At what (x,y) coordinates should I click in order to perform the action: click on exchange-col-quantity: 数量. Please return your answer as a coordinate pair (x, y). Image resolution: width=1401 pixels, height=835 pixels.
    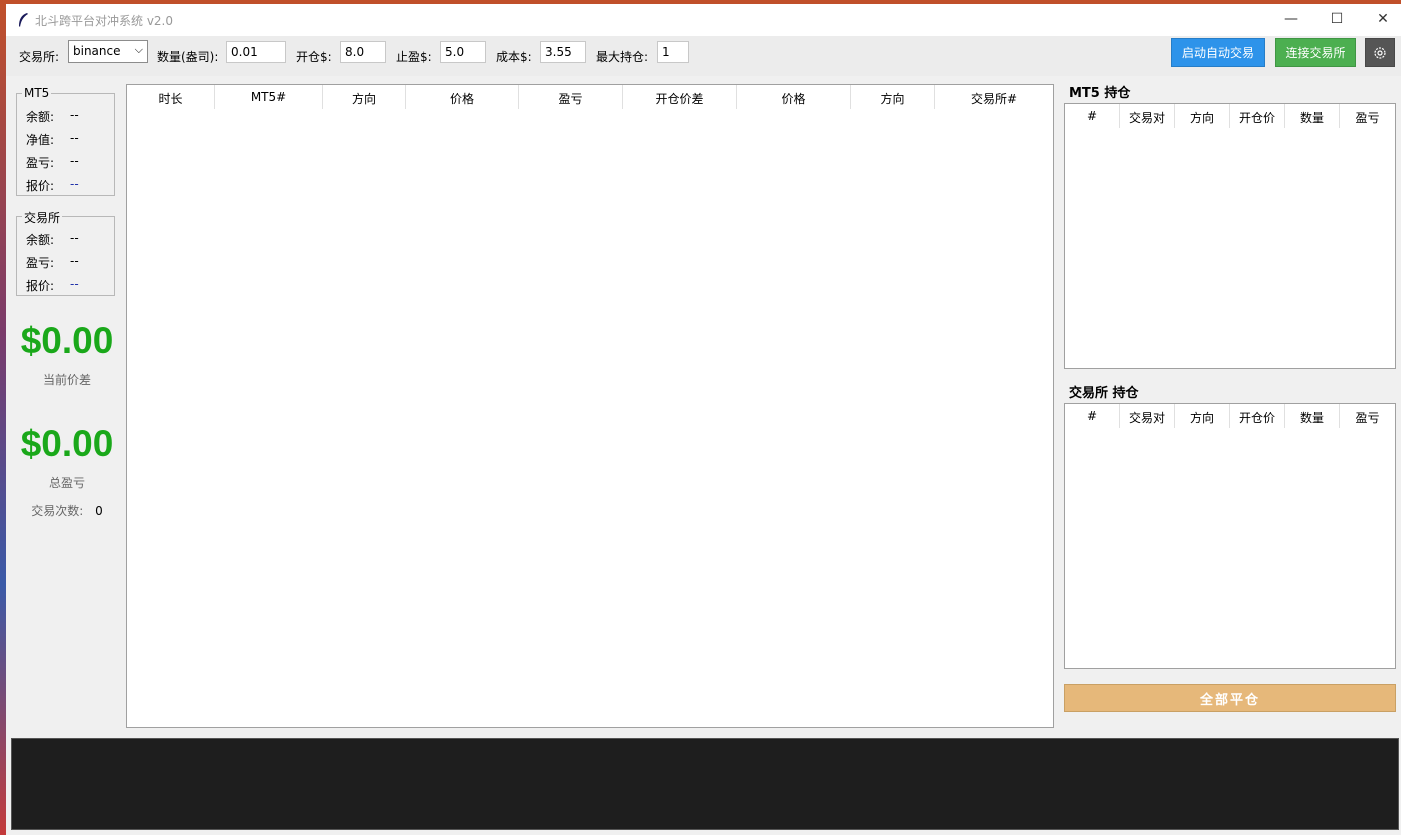
    Looking at the image, I should click on (1312, 416).